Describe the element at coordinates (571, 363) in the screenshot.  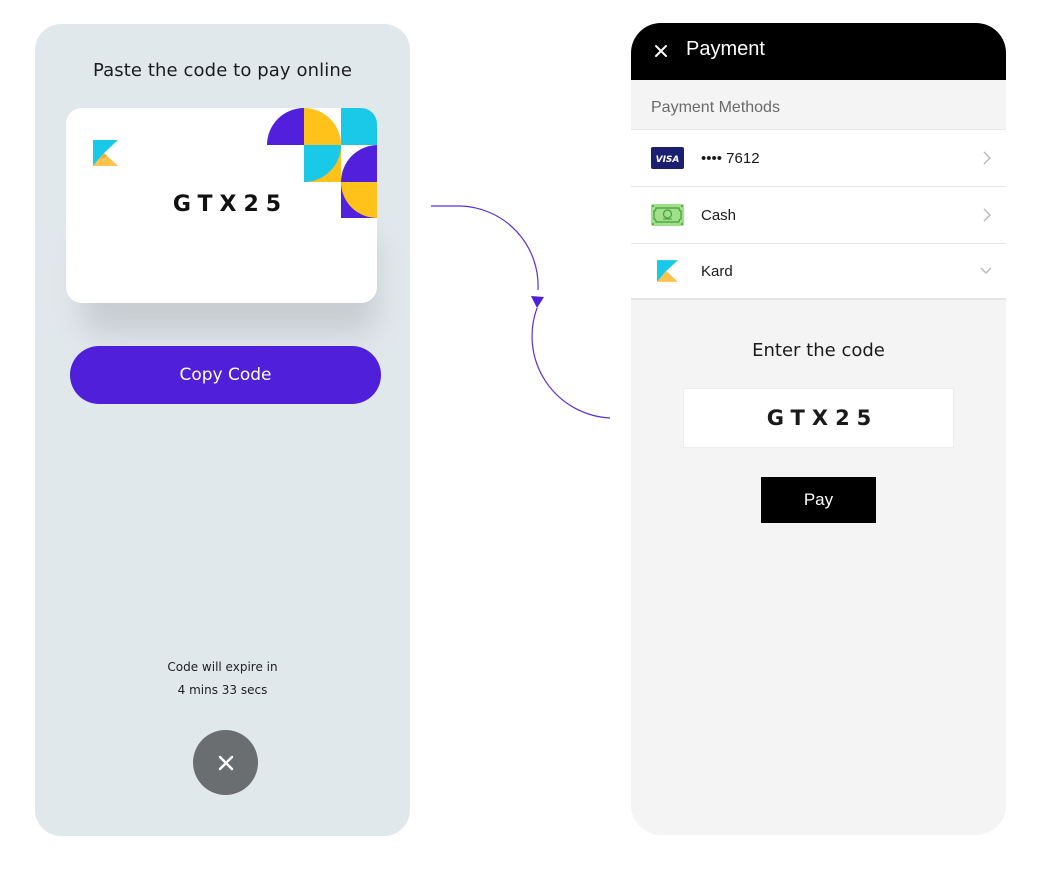
I see `flow-arrow-tail` at that location.